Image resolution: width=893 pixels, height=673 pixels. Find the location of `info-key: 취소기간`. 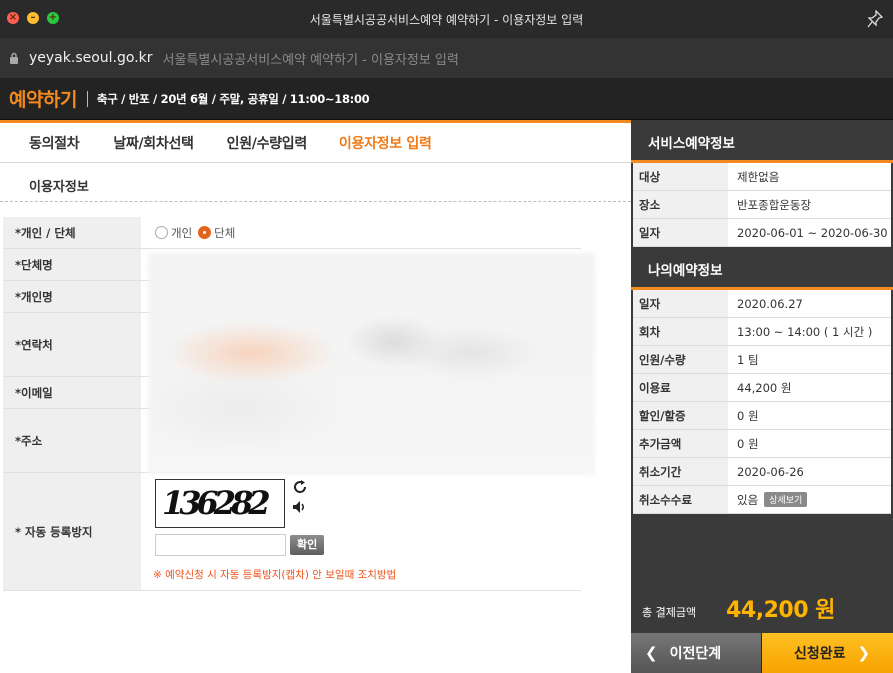

info-key: 취소기간 is located at coordinates (680, 471).